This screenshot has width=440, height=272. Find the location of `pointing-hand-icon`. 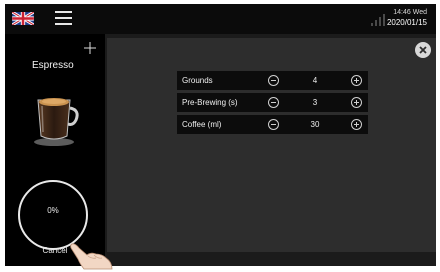

pointing-hand-icon is located at coordinates (91, 256).